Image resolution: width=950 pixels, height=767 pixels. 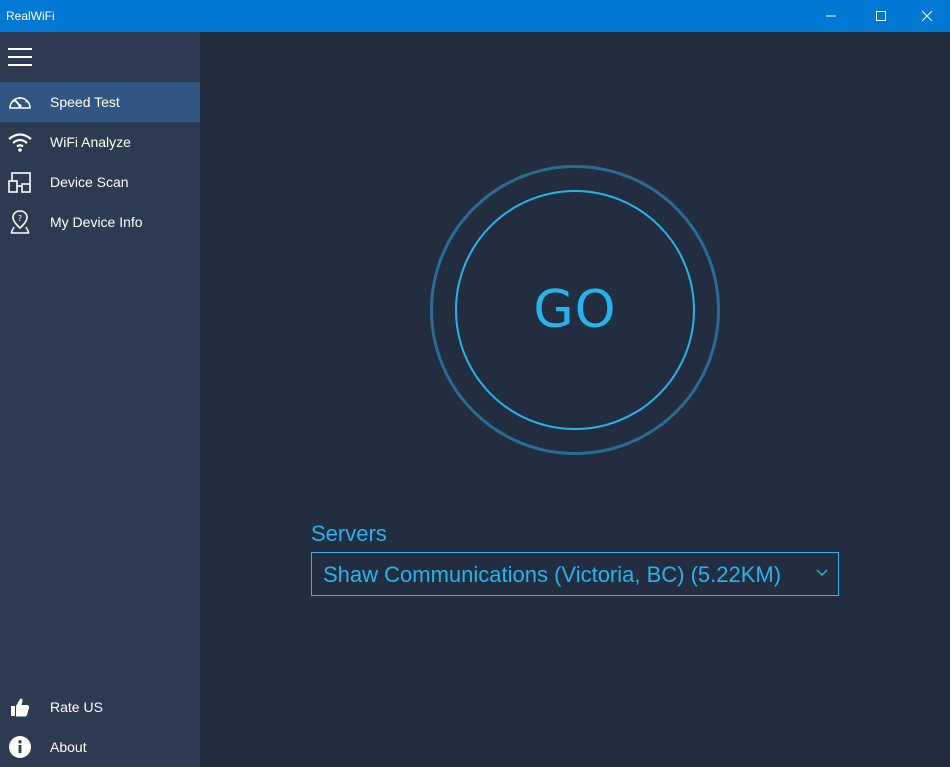 I want to click on wifi-icon, so click(x=20, y=142).